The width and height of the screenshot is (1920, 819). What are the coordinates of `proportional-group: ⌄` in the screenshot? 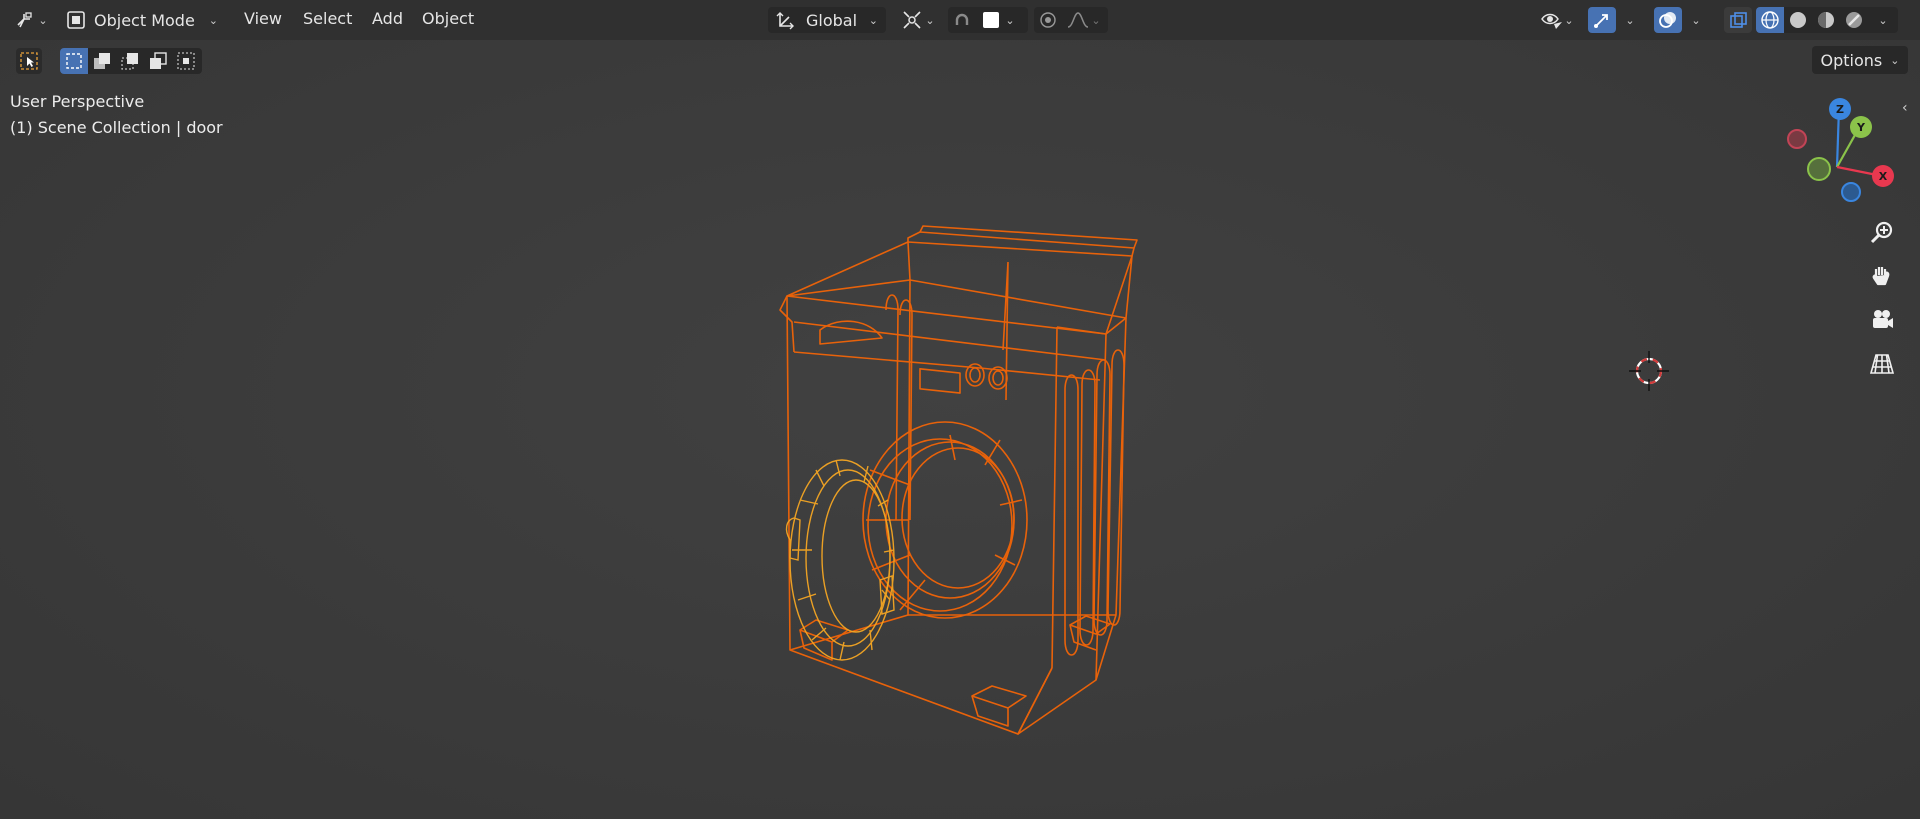 It's located at (1071, 20).